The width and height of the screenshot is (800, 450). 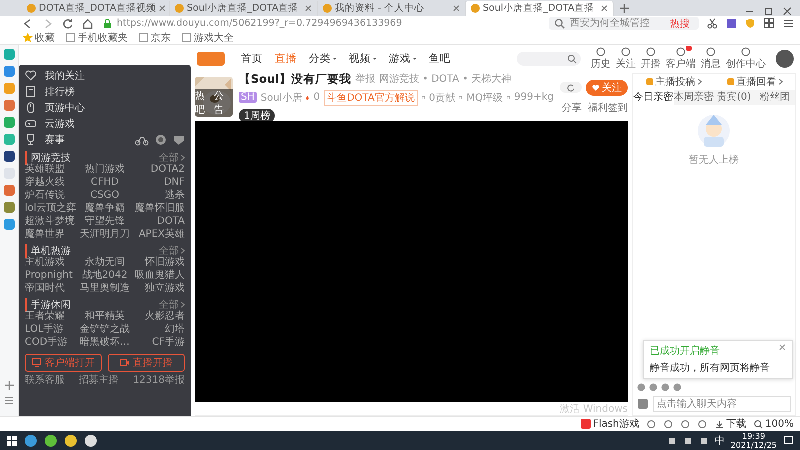 I want to click on open-client-button: 客户端打开, so click(x=63, y=363).